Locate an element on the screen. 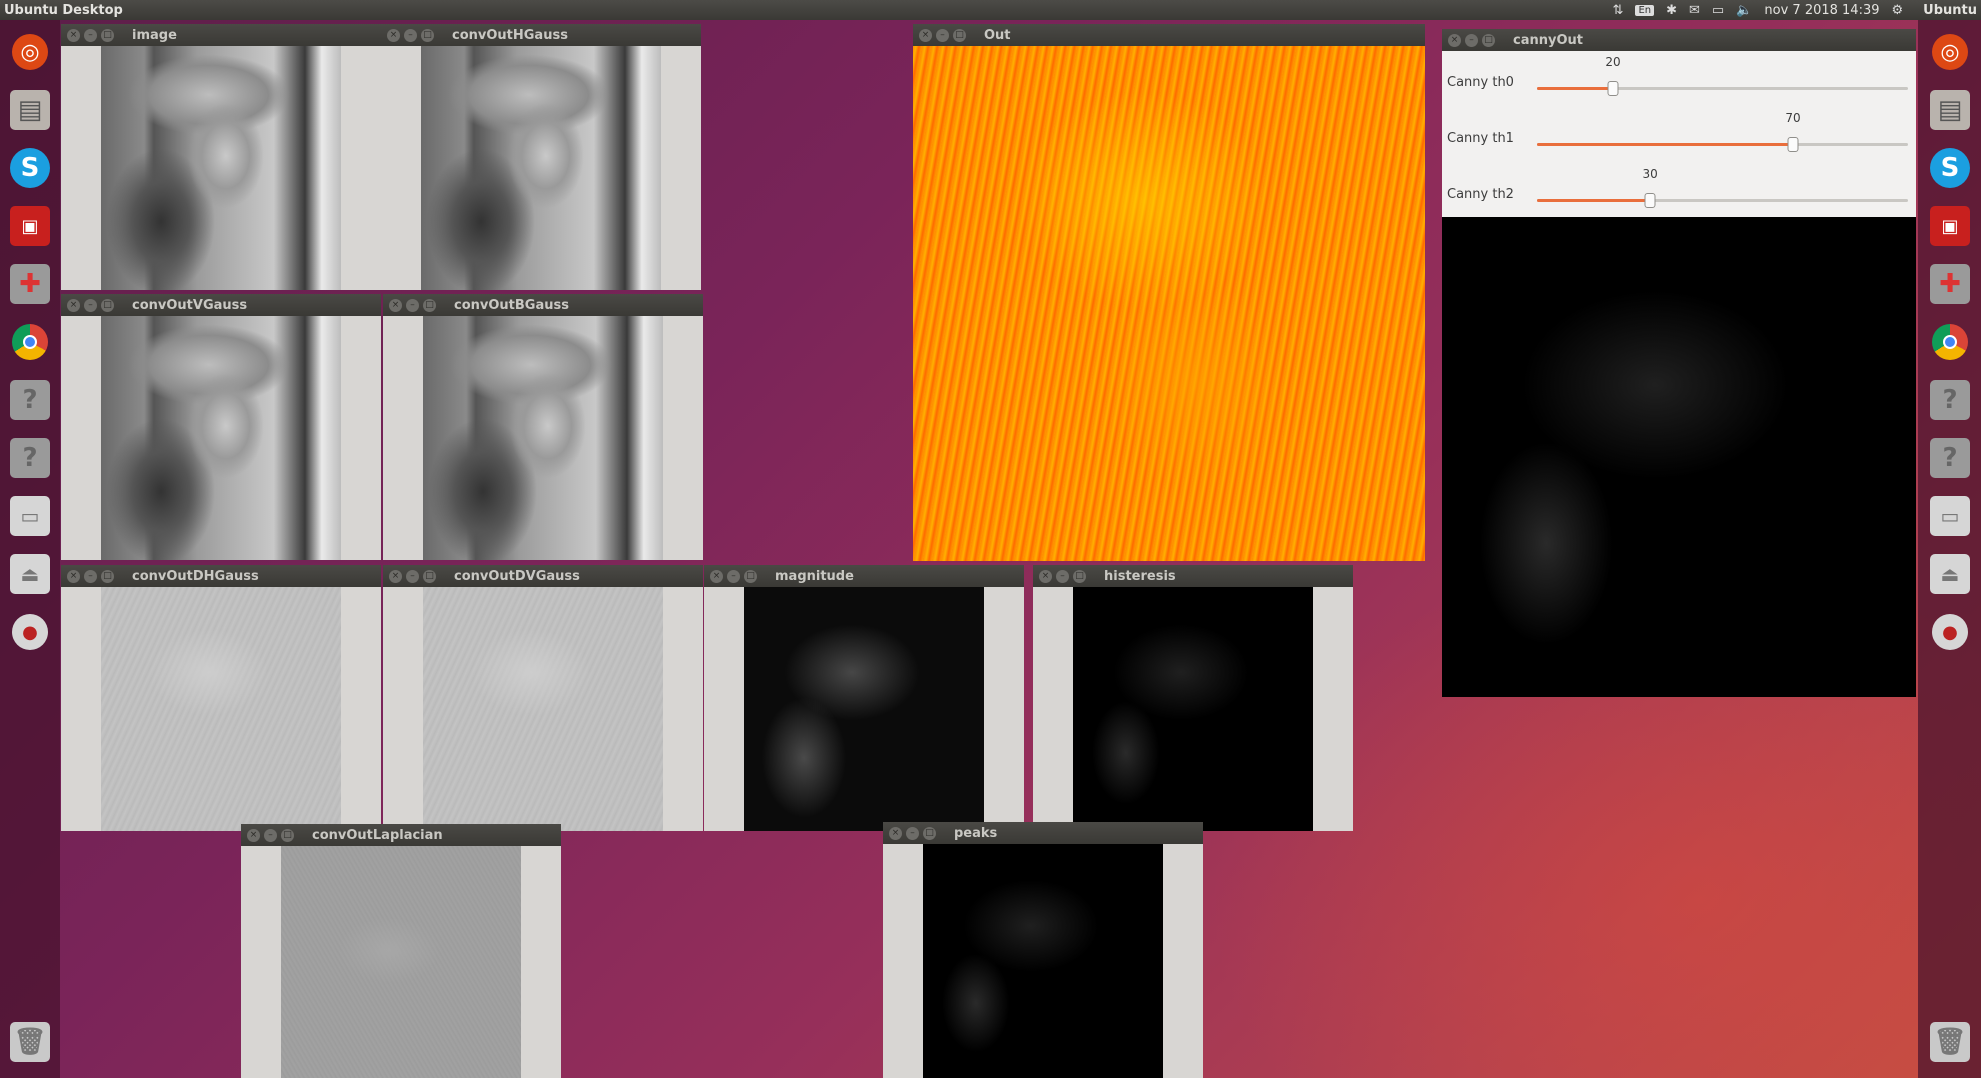  user-menu: Ubuntu is located at coordinates (1950, 10).